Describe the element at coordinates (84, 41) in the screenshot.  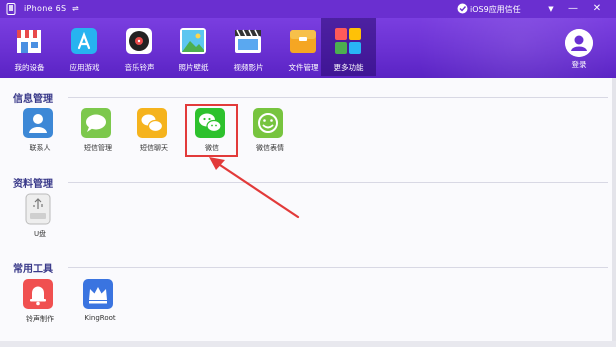
I see `app-store-icon` at that location.